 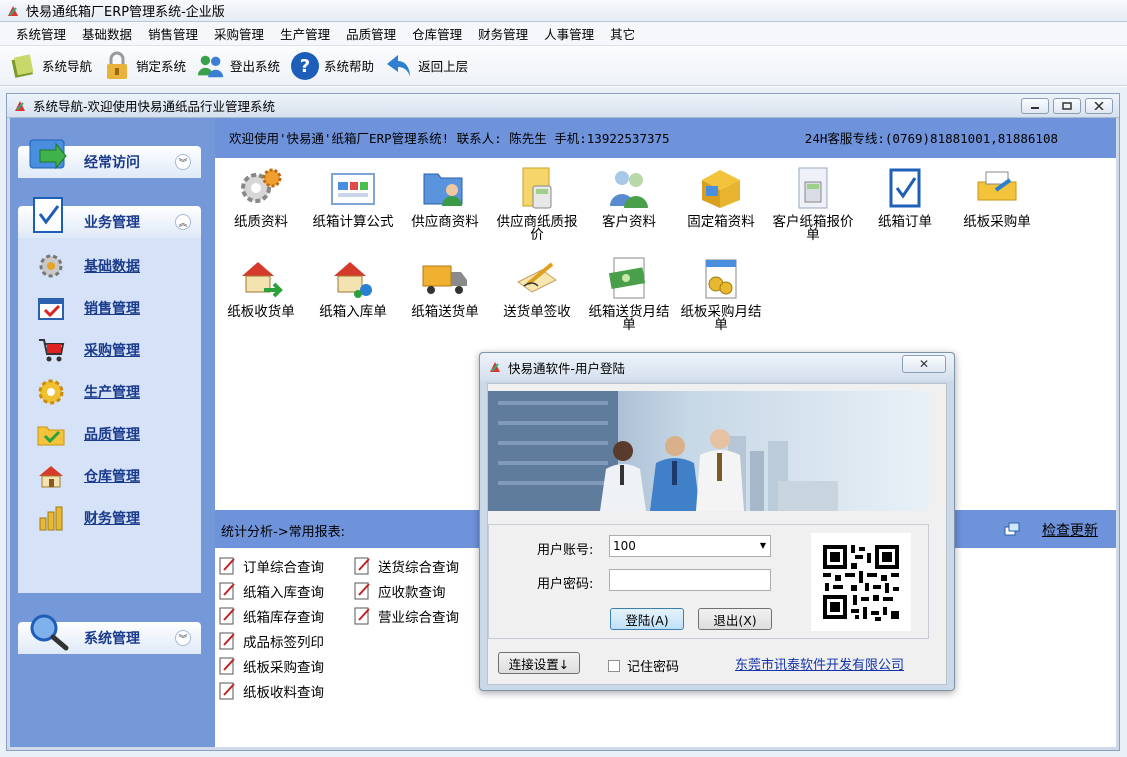 I want to click on login-button: 登陆(A), so click(x=647, y=619).